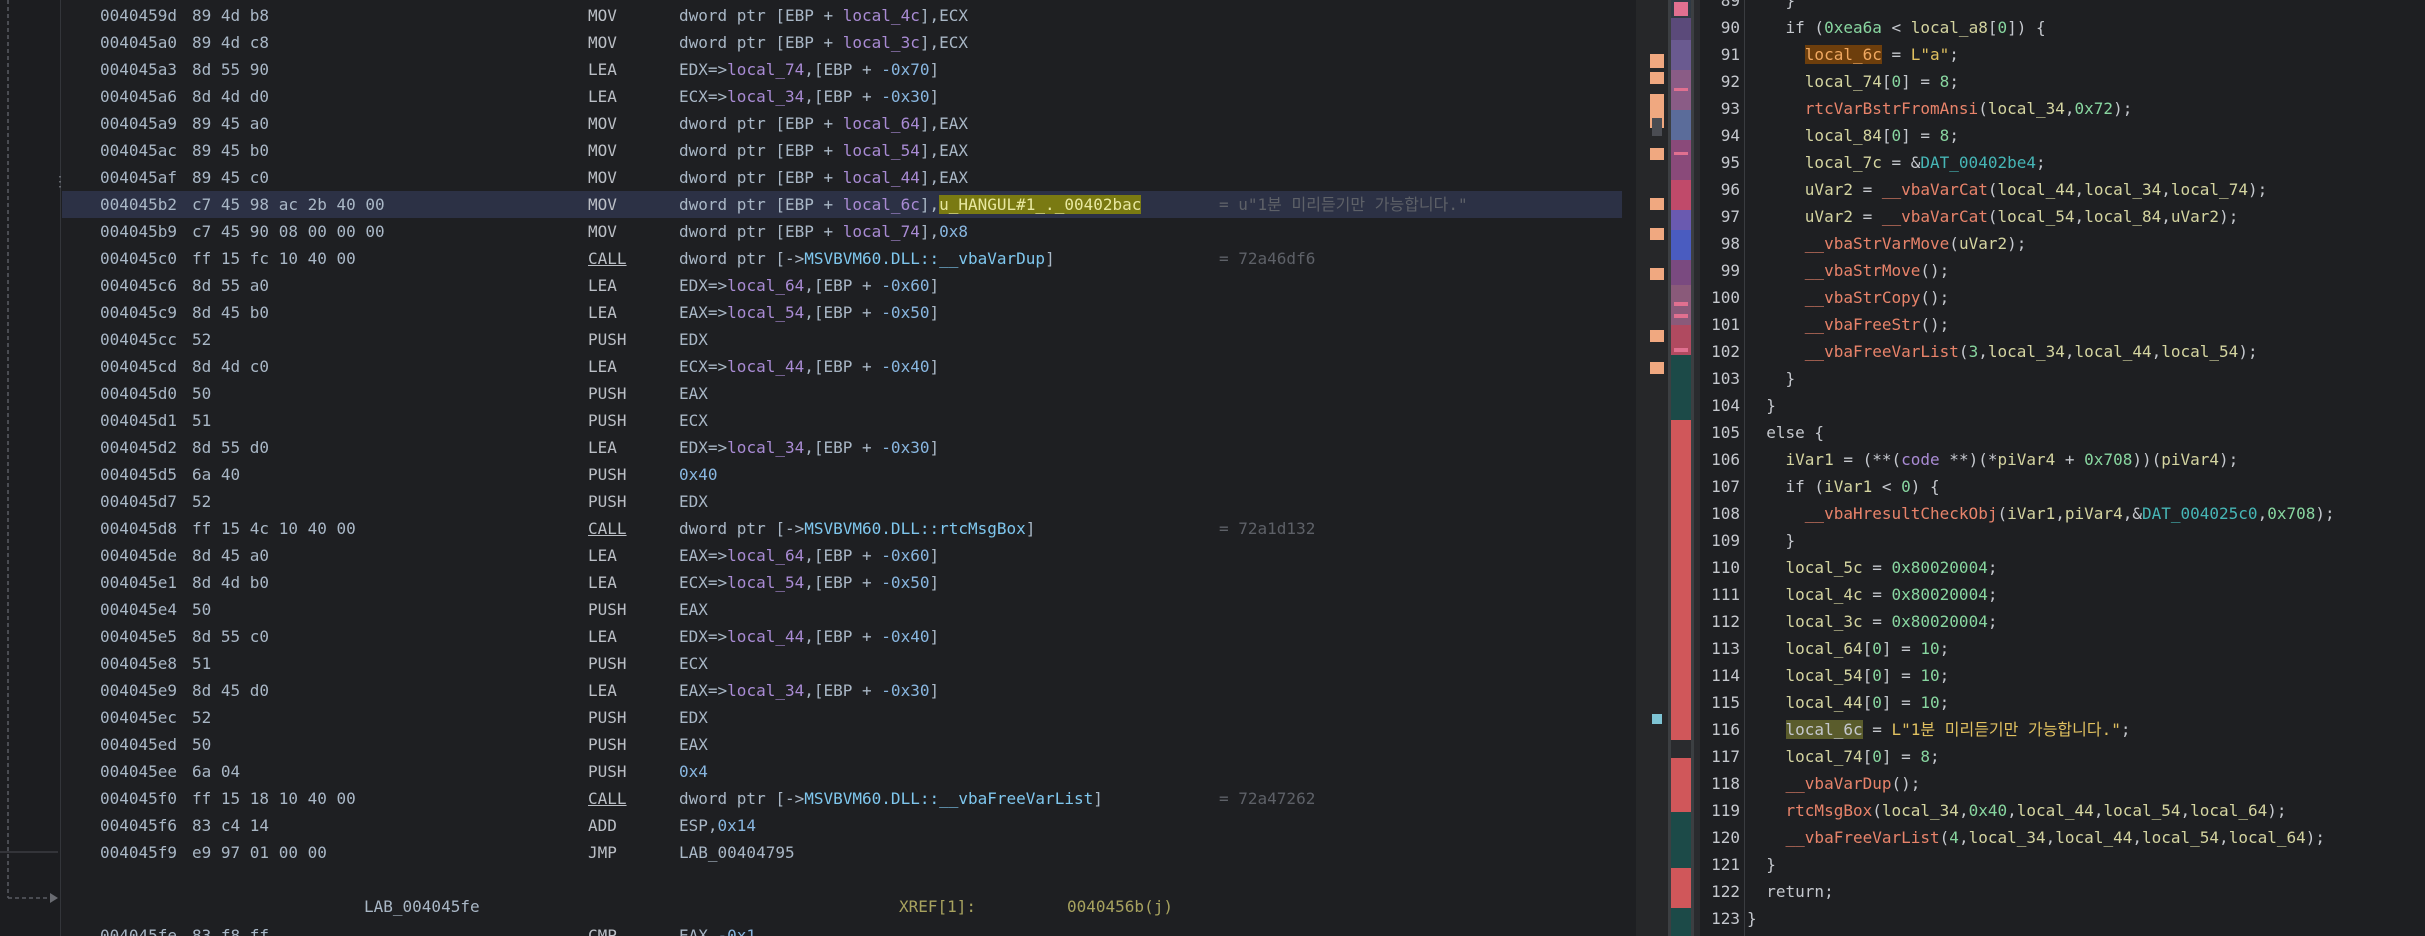 This screenshot has height=936, width=2425. Describe the element at coordinates (823, 15) in the screenshot. I see `instruction-operands: dword ptr [EBP + local_4c],ECX` at that location.